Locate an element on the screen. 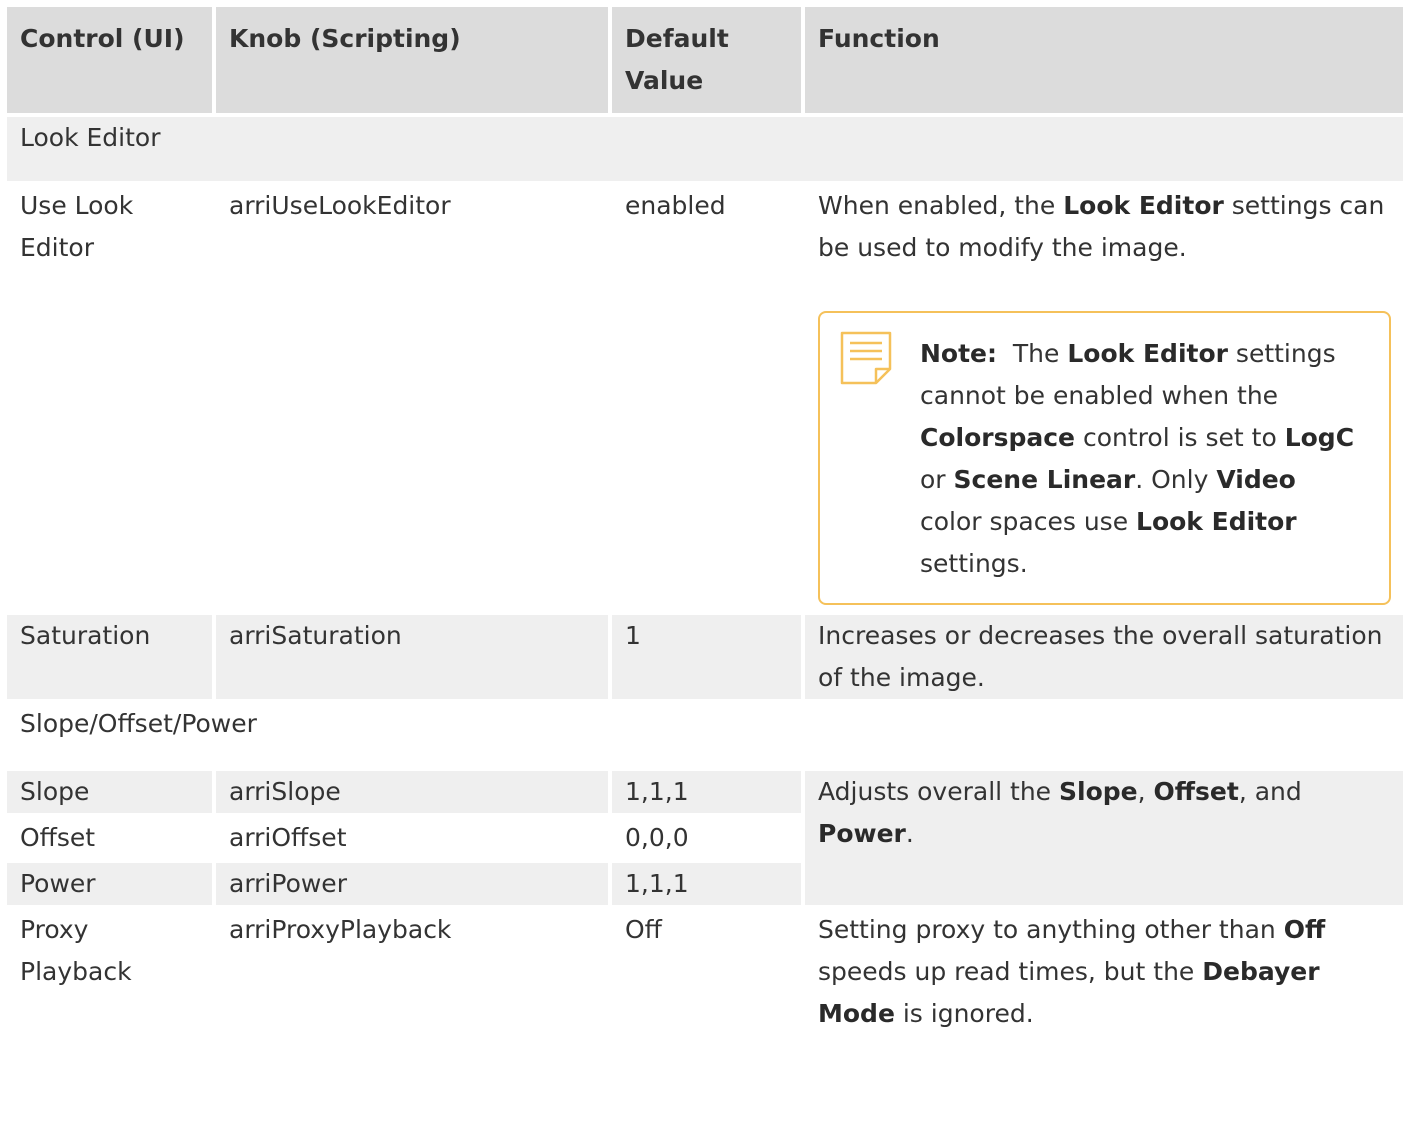  cell-knob: arriSaturation is located at coordinates (412, 657).